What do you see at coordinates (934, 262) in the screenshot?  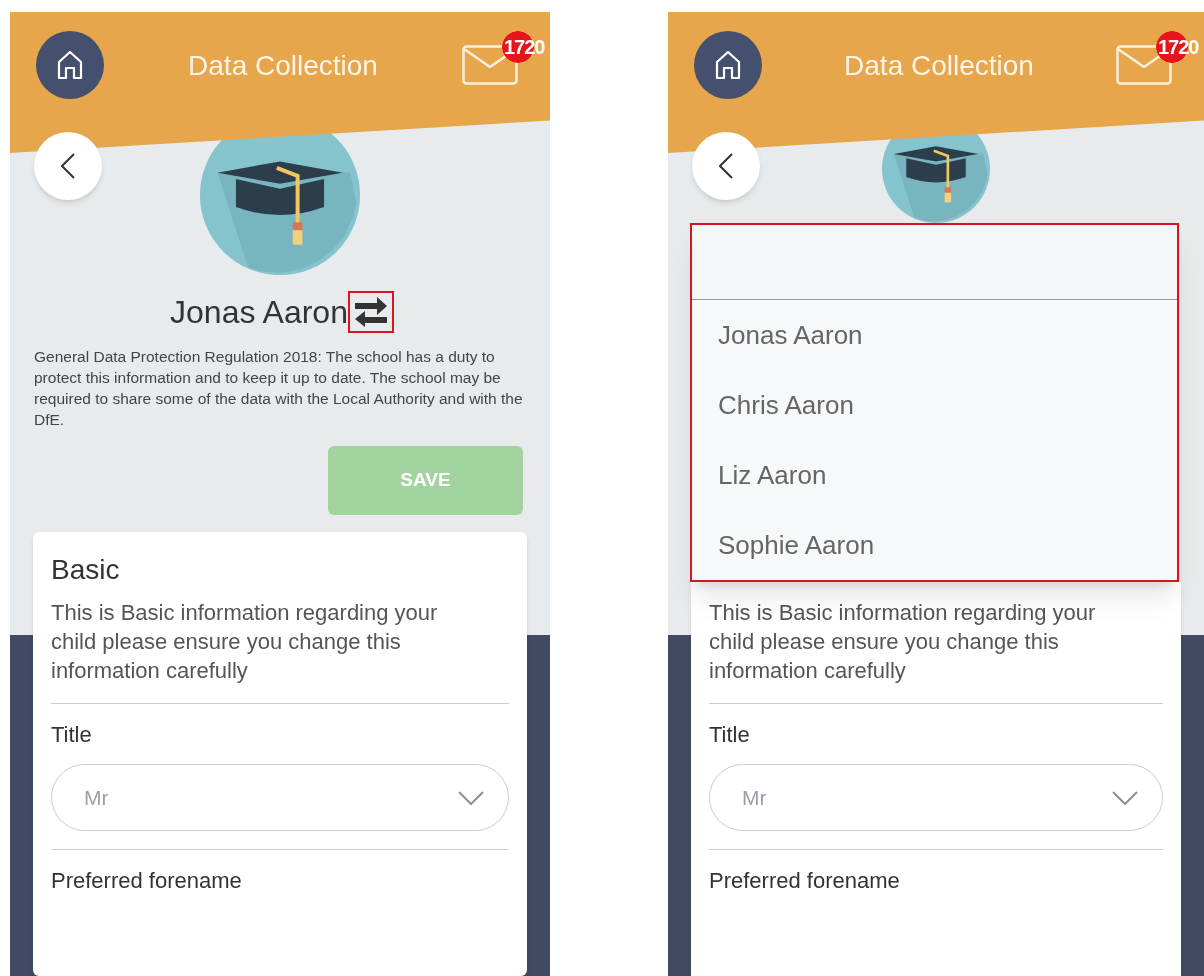 I see `search-field` at bounding box center [934, 262].